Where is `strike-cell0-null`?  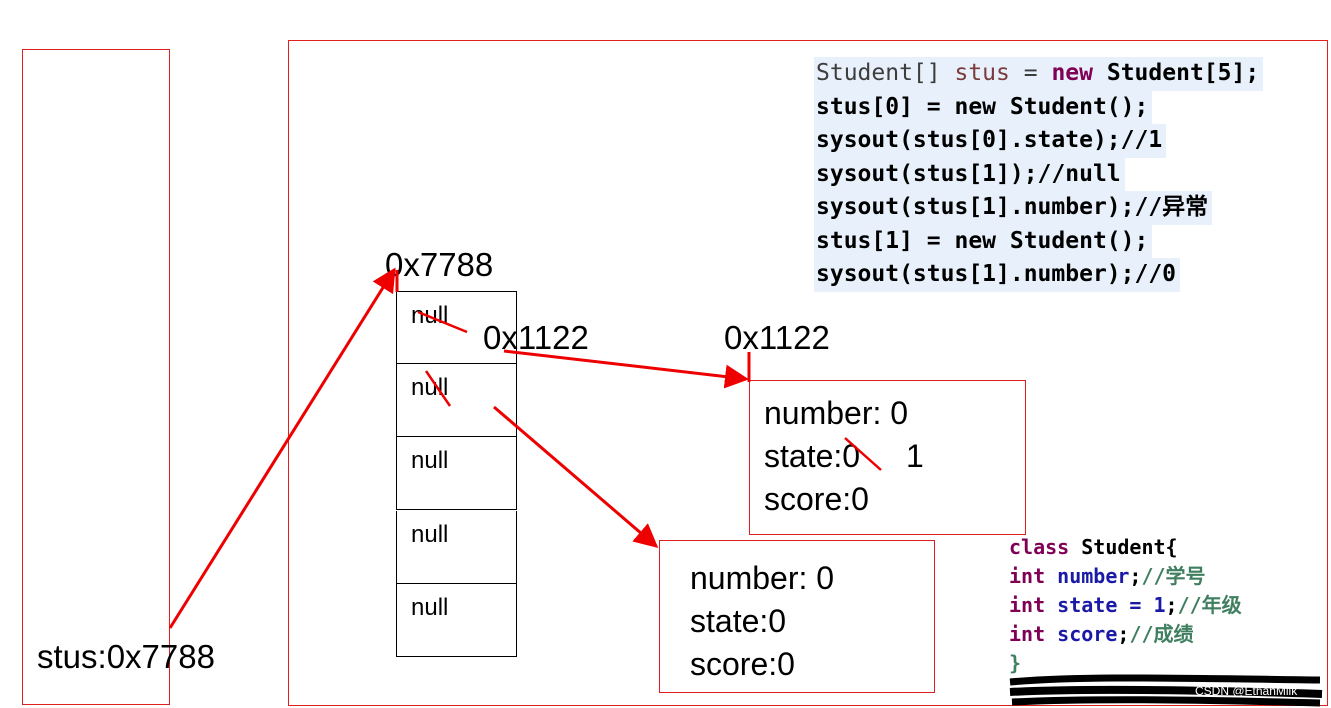 strike-cell0-null is located at coordinates (442, 322).